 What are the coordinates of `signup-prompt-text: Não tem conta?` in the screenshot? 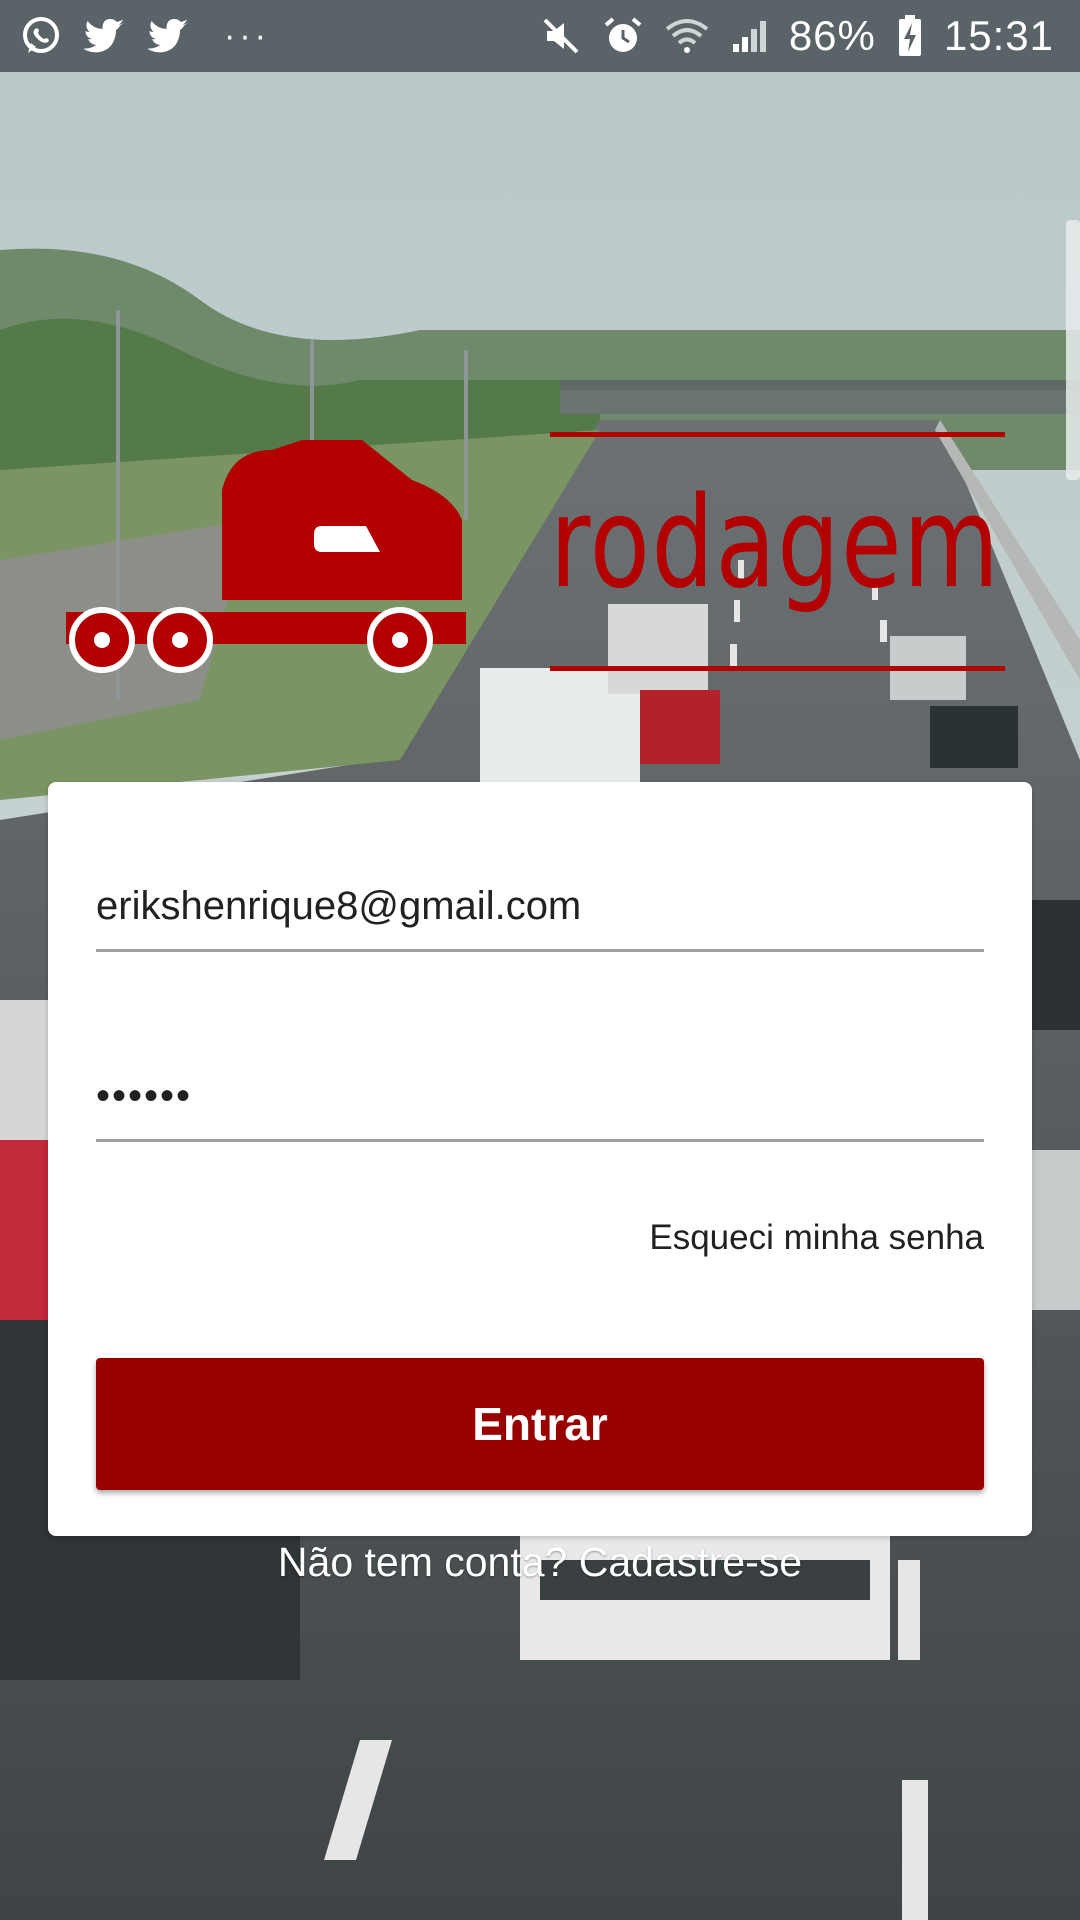 It's located at (428, 1562).